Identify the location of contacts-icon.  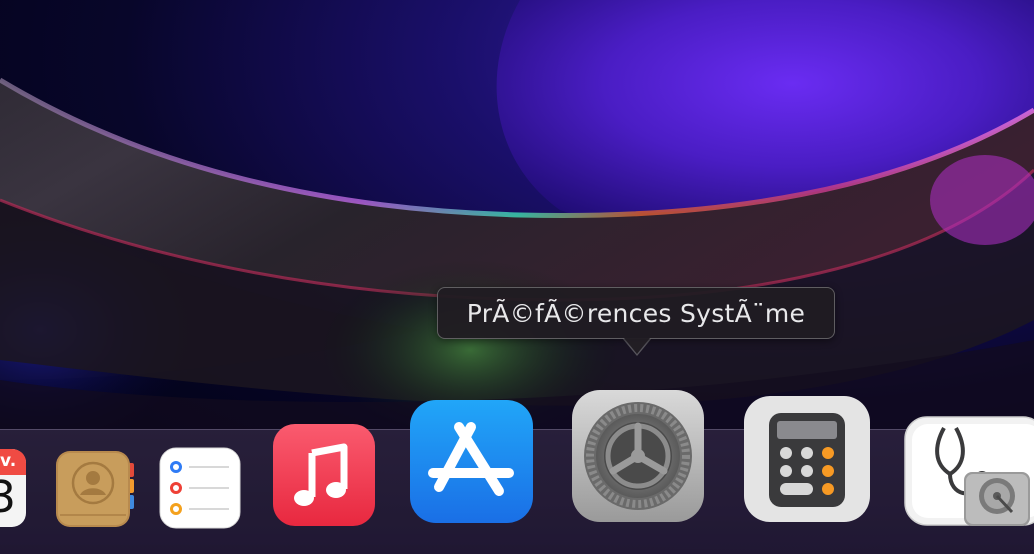
(95, 489).